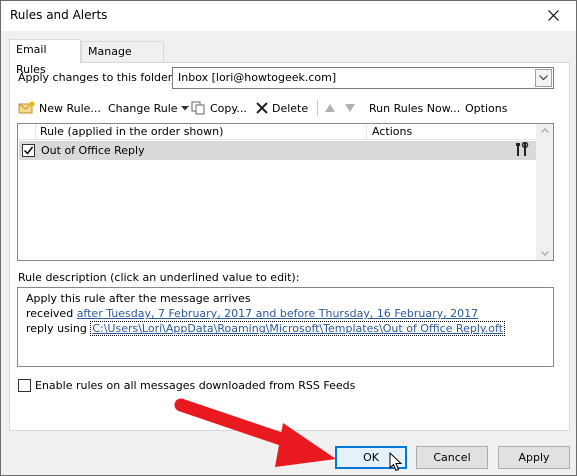  I want to click on delete-icon, so click(262, 108).